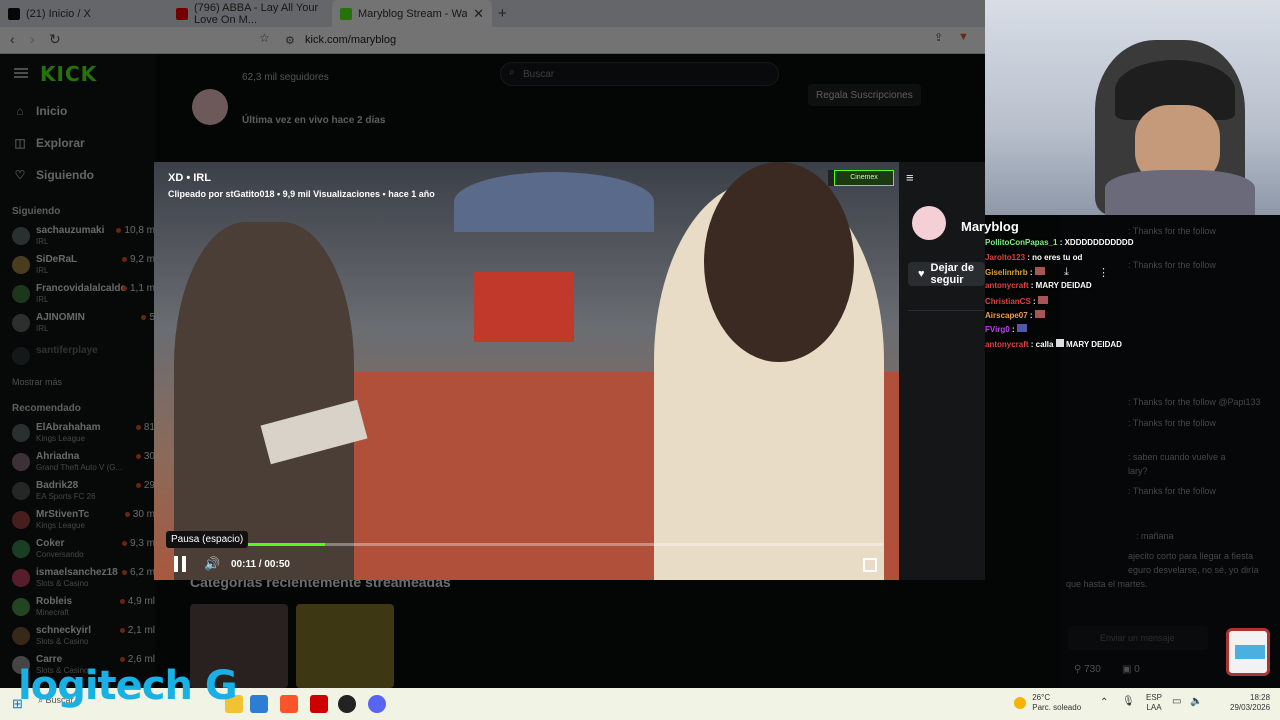 This screenshot has height=720, width=1280. I want to click on store-icon, so click(259, 704).